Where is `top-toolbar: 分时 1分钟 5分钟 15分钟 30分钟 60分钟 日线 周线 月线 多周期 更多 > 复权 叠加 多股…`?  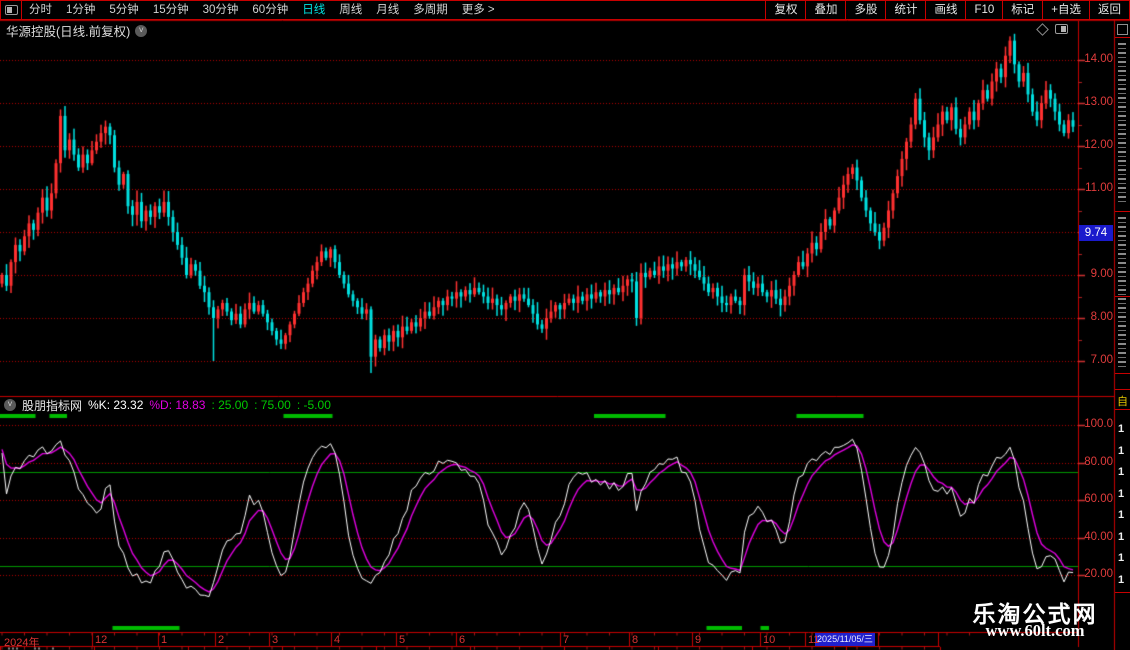
top-toolbar: 分时 1分钟 5分钟 15分钟 30分钟 60分钟 日线 周线 月线 多周期 更多 > 复权 叠加 多股… is located at coordinates (565, 10).